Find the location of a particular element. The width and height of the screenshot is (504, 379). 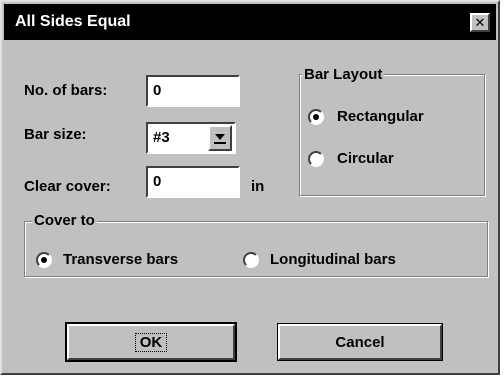

ok-button: OK is located at coordinates (151, 342).